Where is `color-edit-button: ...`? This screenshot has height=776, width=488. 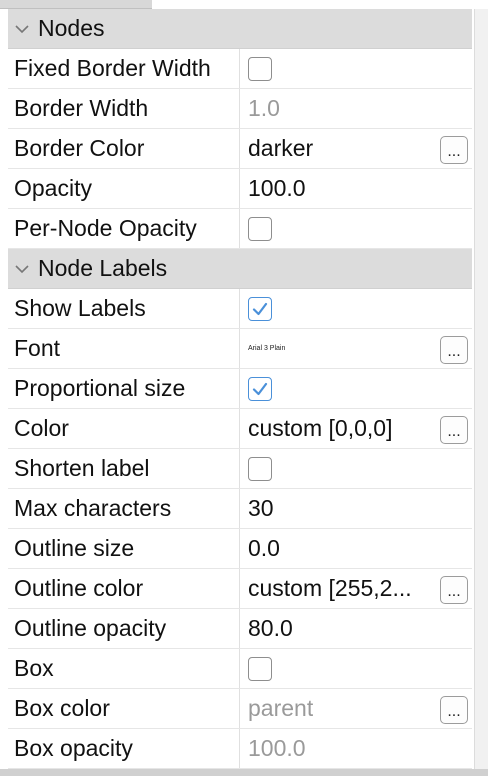 color-edit-button: ... is located at coordinates (454, 430).